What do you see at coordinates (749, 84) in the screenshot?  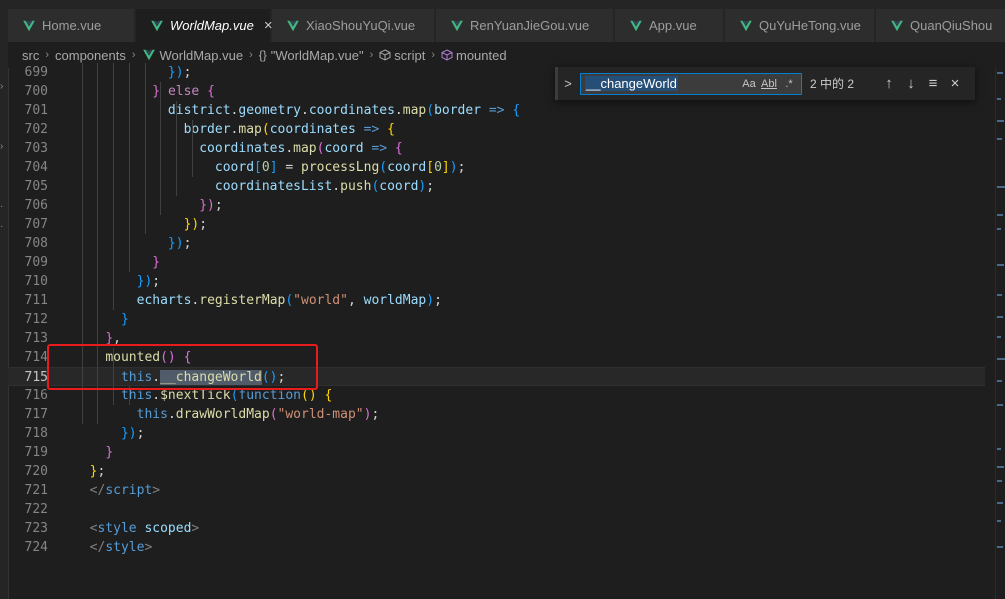 I see `match-case-button: Aa` at bounding box center [749, 84].